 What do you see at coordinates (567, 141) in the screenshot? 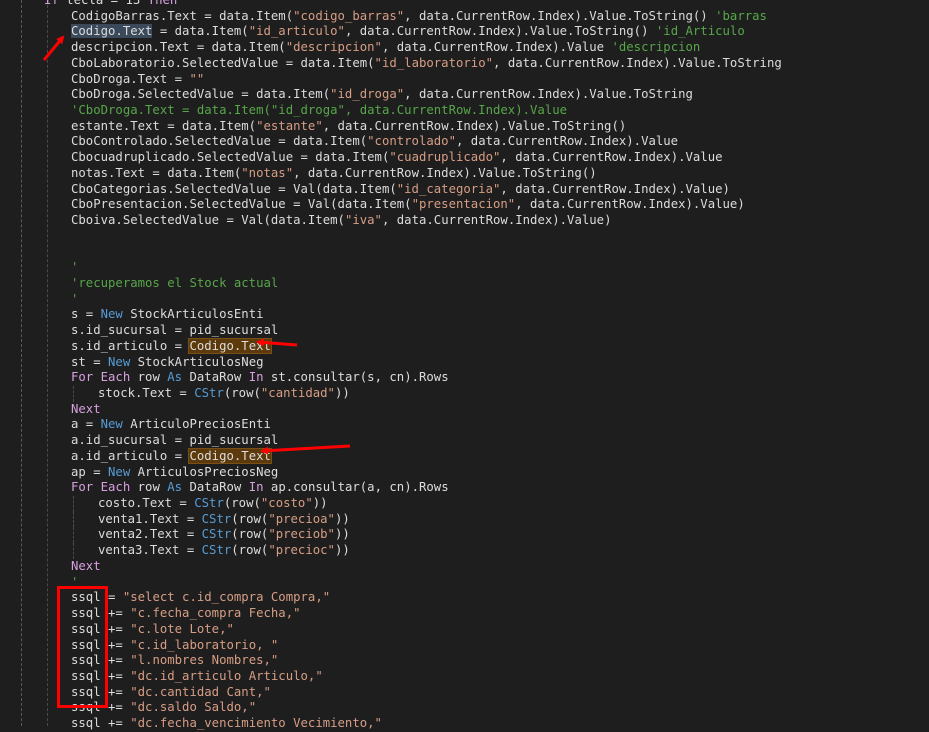
I see `code-token: , data.CurrentRow.Index).Value` at bounding box center [567, 141].